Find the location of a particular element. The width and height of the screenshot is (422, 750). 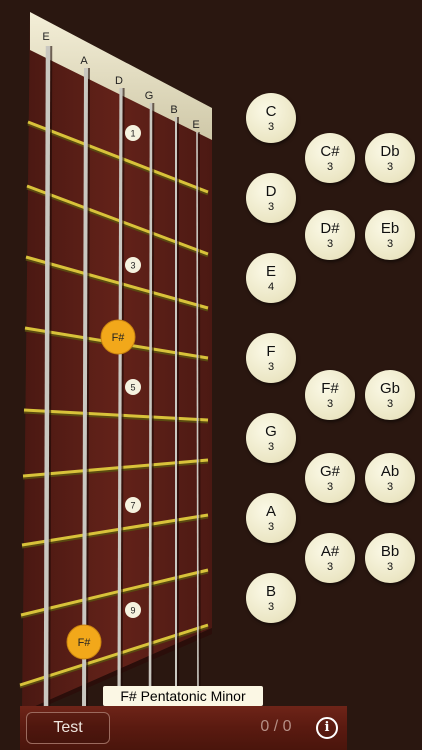

note-button: Ab 3 is located at coordinates (390, 478).